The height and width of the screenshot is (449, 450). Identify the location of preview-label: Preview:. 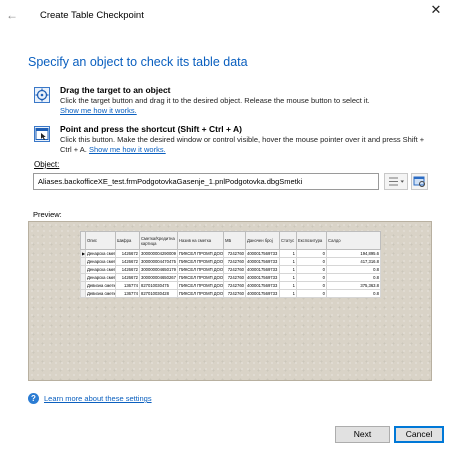
(47, 214).